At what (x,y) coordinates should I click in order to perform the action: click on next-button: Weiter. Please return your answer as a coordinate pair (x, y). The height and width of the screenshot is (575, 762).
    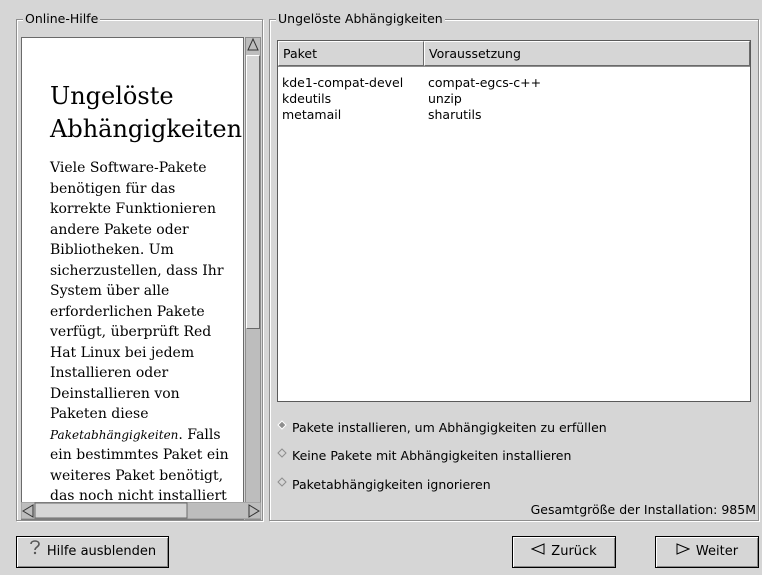
    Looking at the image, I should click on (707, 552).